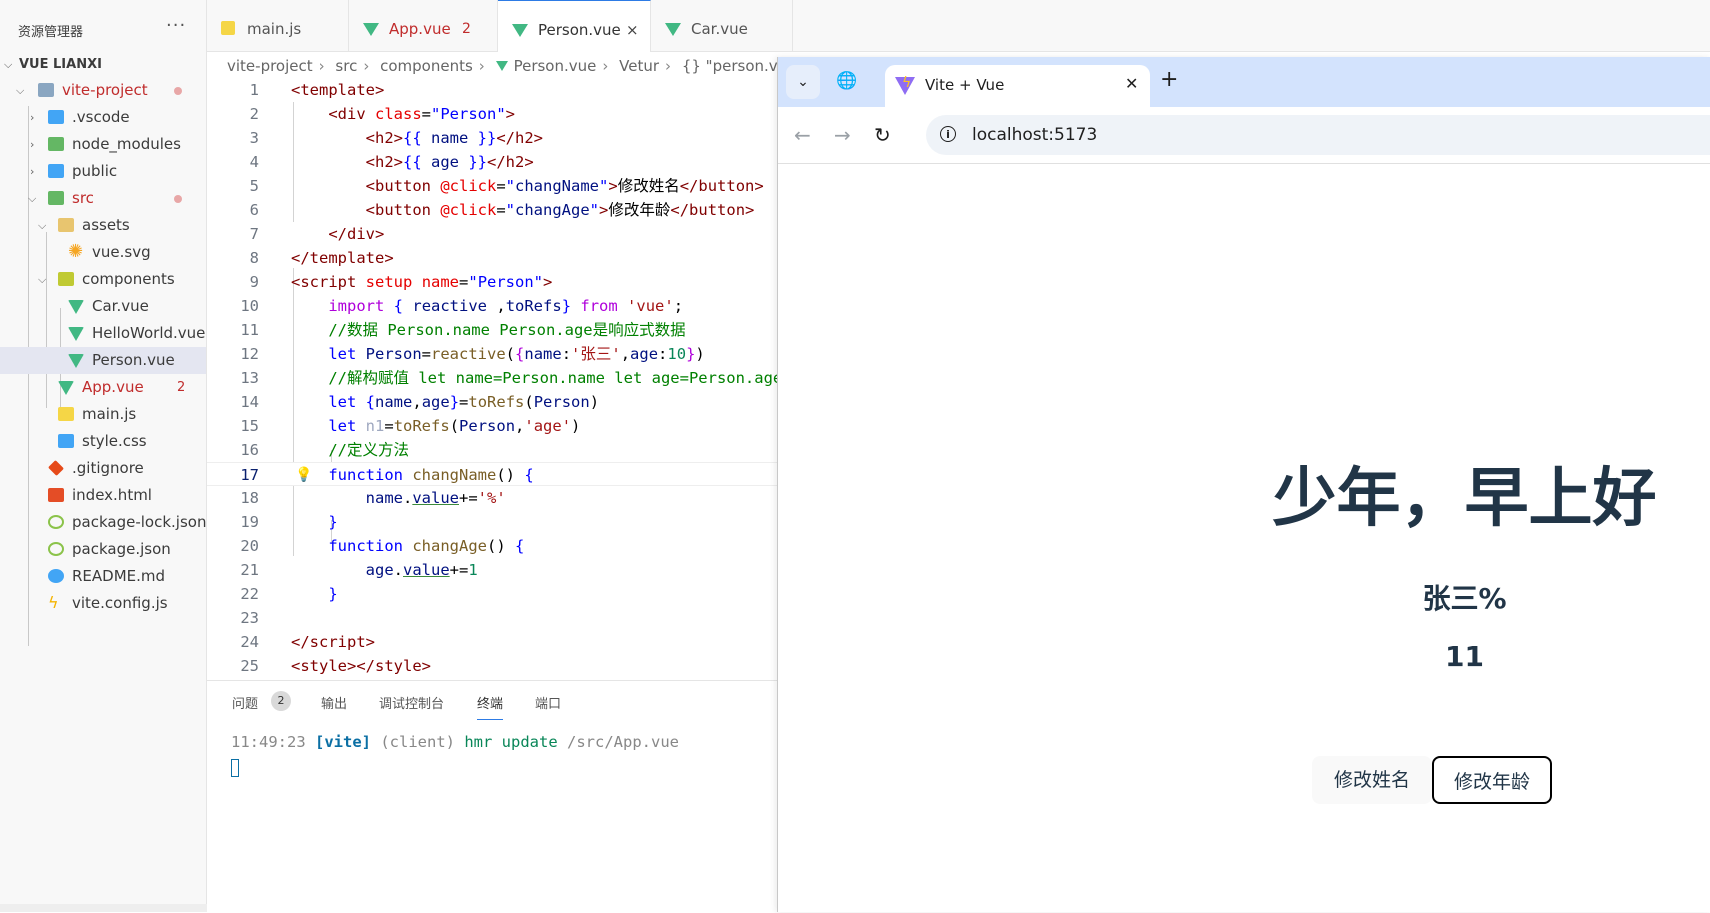 The height and width of the screenshot is (913, 1710). I want to click on more-actions-icon: ···, so click(176, 25).